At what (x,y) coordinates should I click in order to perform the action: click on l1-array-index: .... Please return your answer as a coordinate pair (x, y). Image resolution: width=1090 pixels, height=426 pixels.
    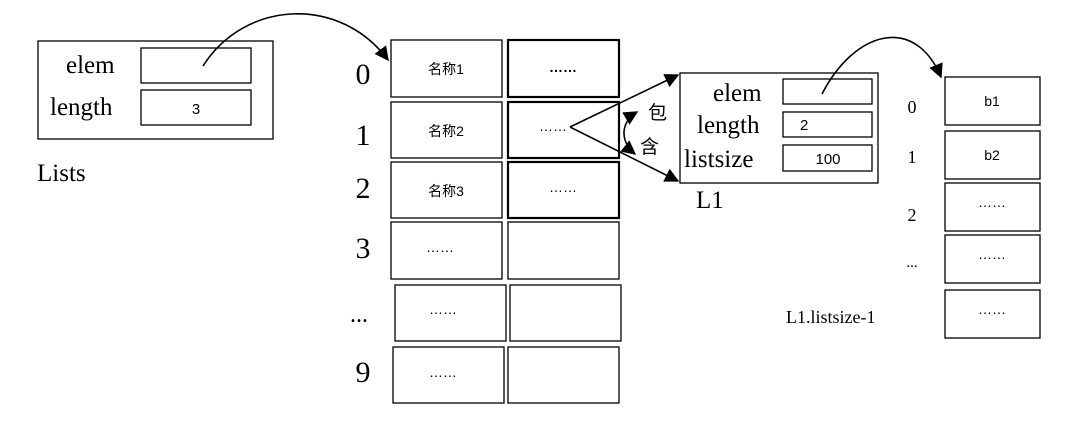
    Looking at the image, I should click on (911, 263).